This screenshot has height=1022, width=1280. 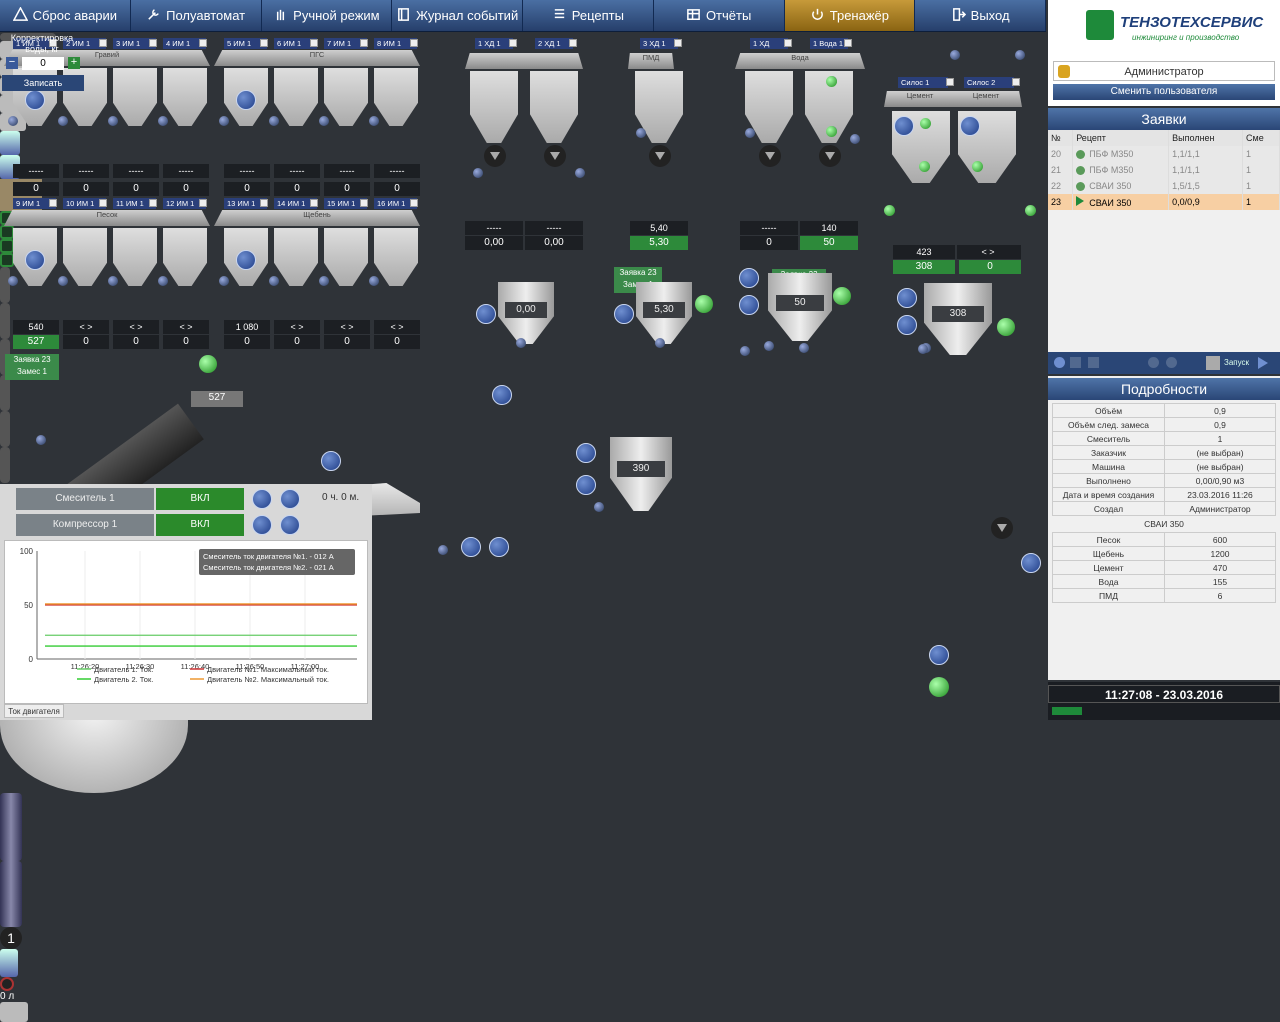 I want to click on topbar-button-4: Рецепты, so click(x=588, y=15).